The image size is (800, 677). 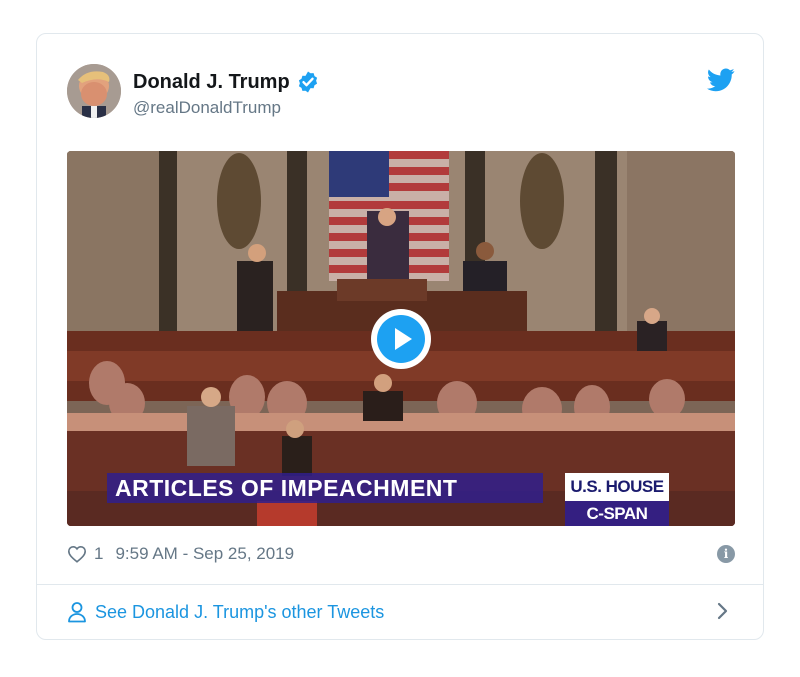 I want to click on name-row: Donald J. Trump, so click(x=226, y=82).